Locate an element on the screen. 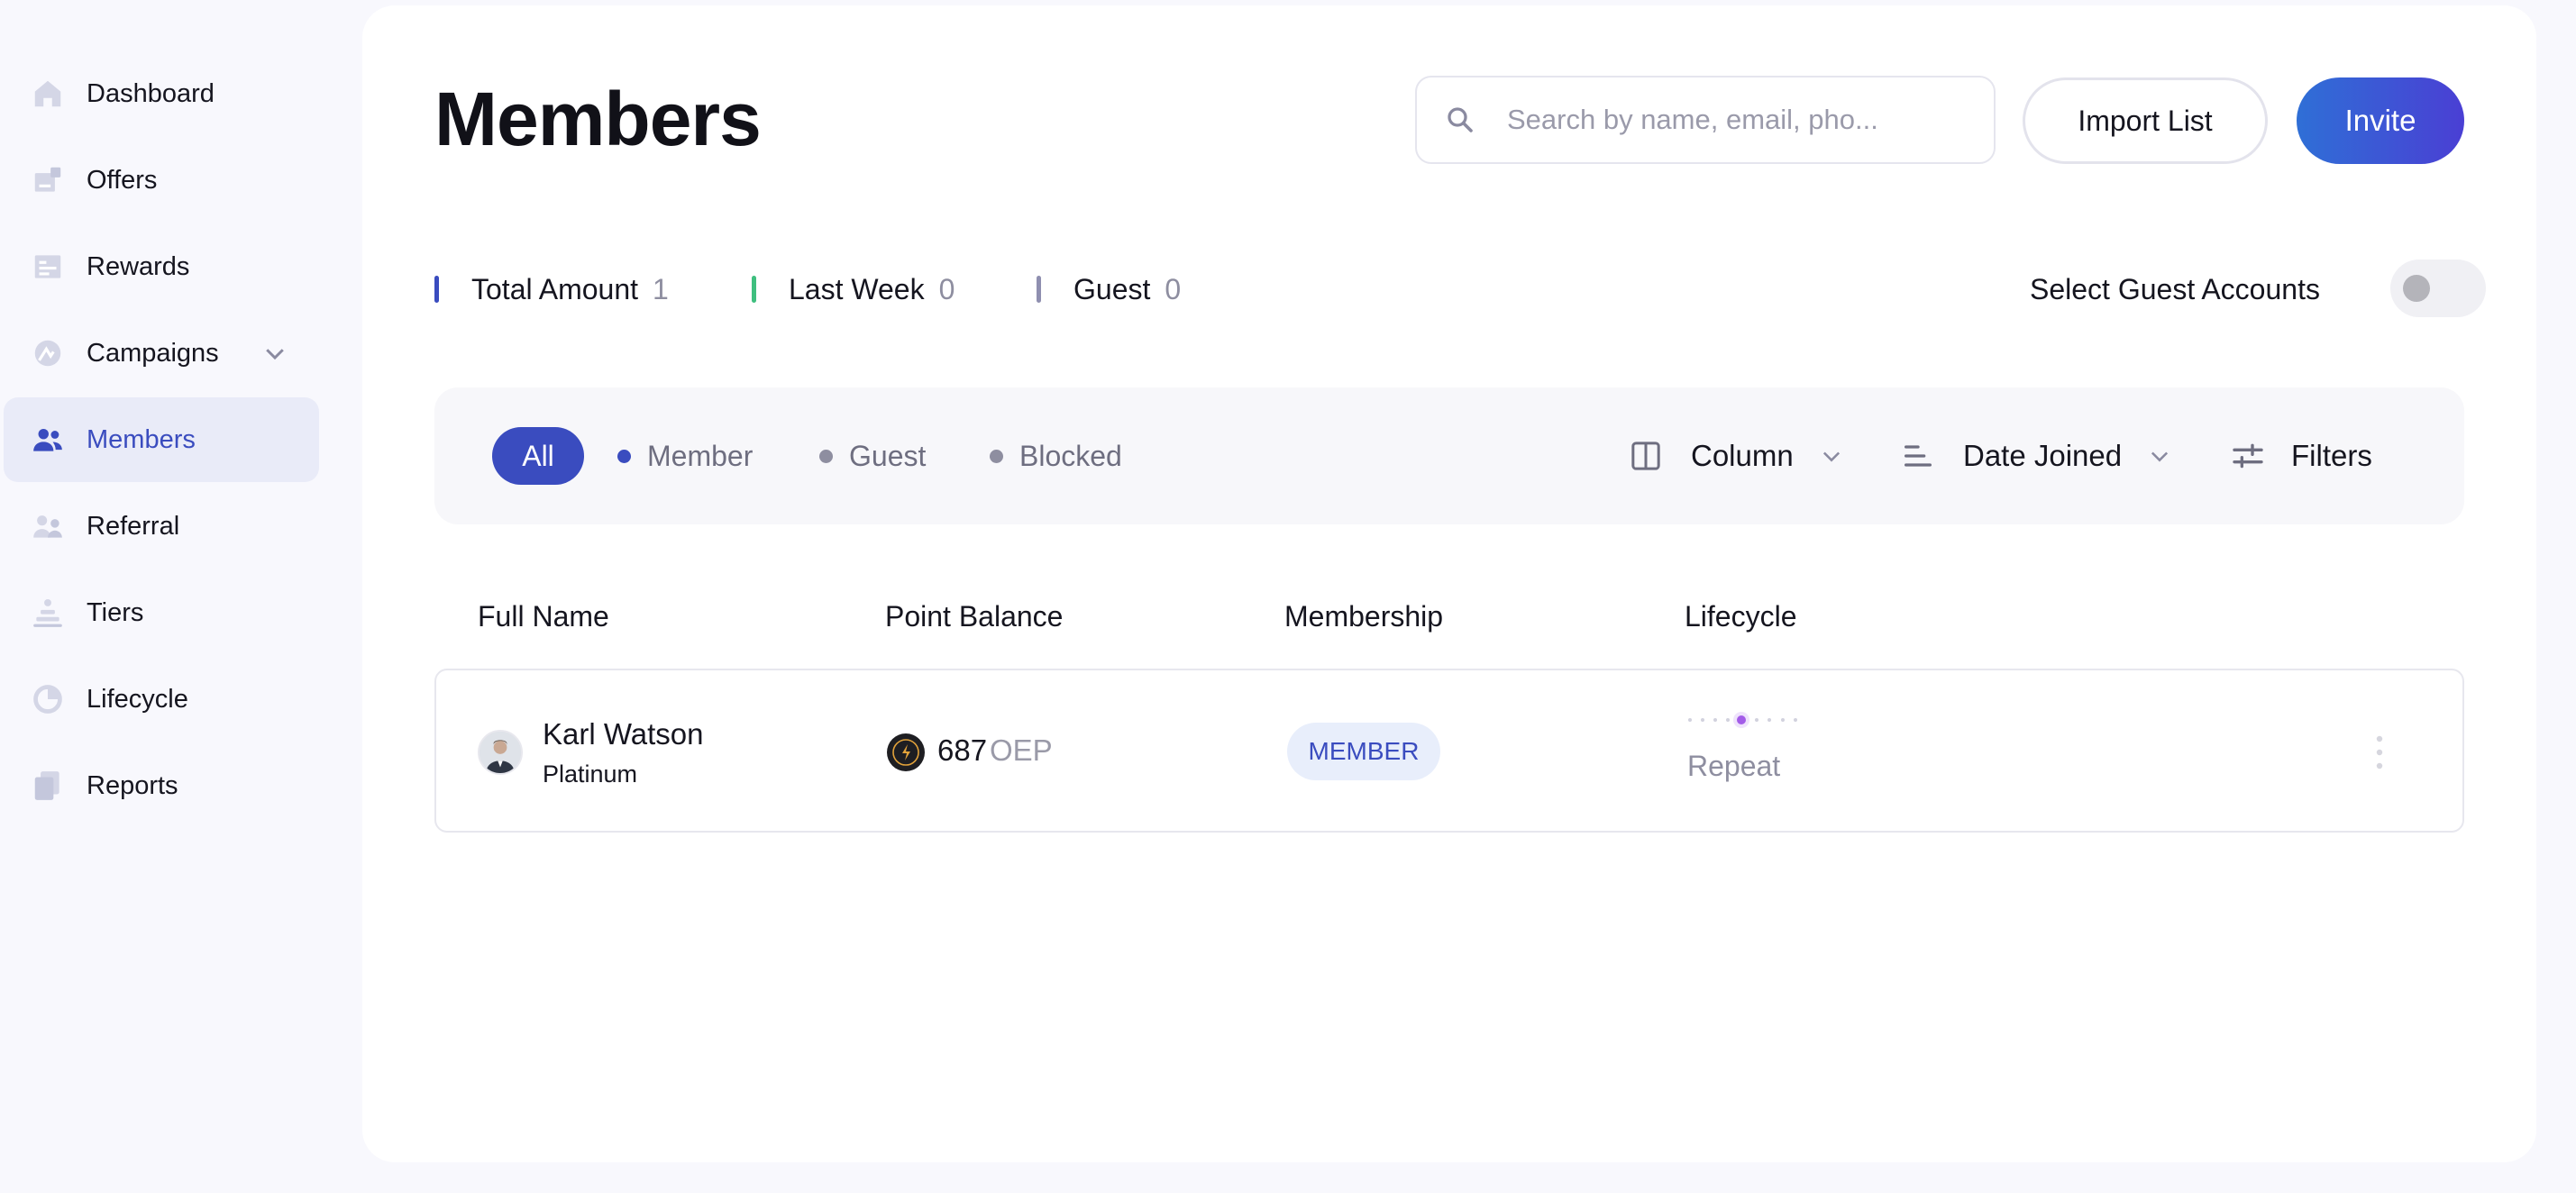 The height and width of the screenshot is (1193, 2576). filter-chip-blocked: Blocked is located at coordinates (1056, 456).